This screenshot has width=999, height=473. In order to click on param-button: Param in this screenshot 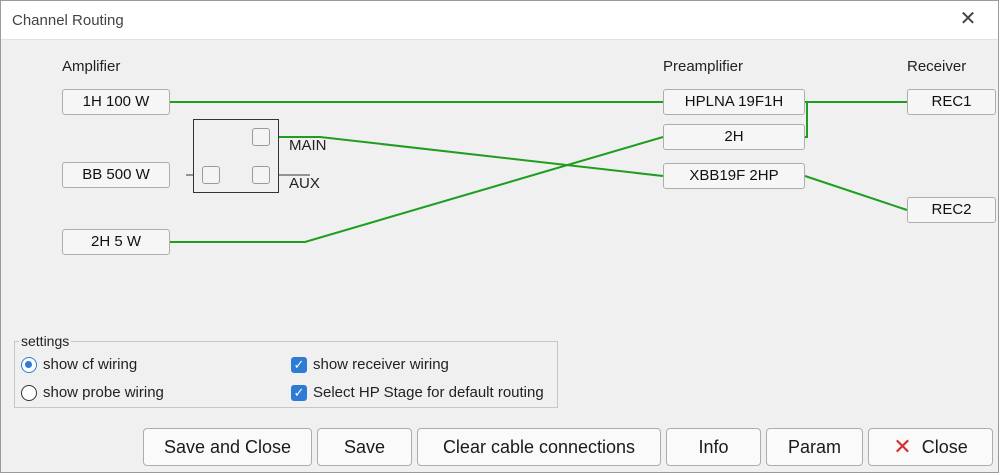, I will do `click(814, 447)`.